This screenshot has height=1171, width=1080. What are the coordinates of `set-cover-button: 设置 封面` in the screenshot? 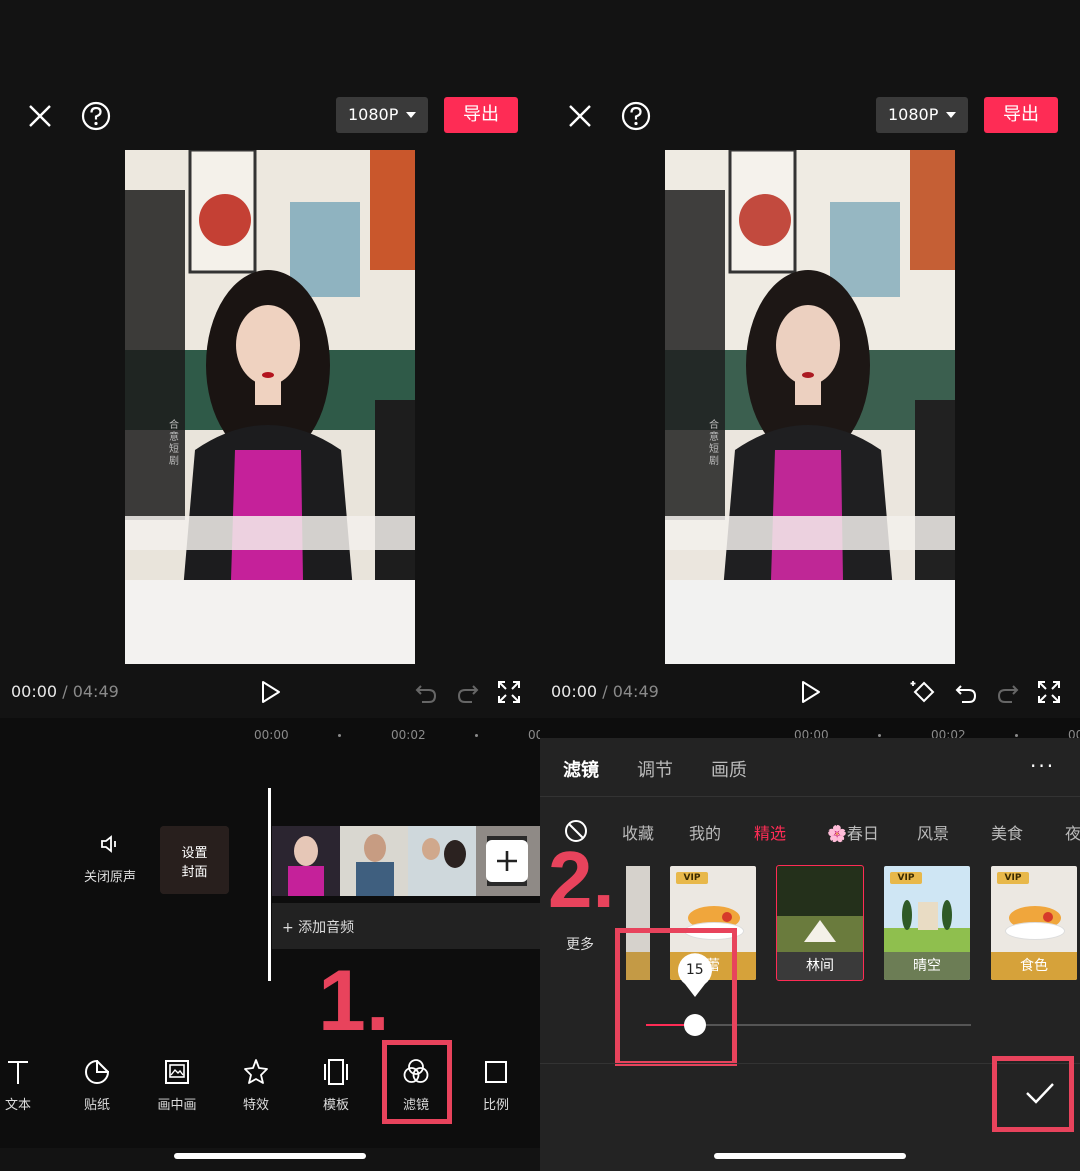 It's located at (194, 860).